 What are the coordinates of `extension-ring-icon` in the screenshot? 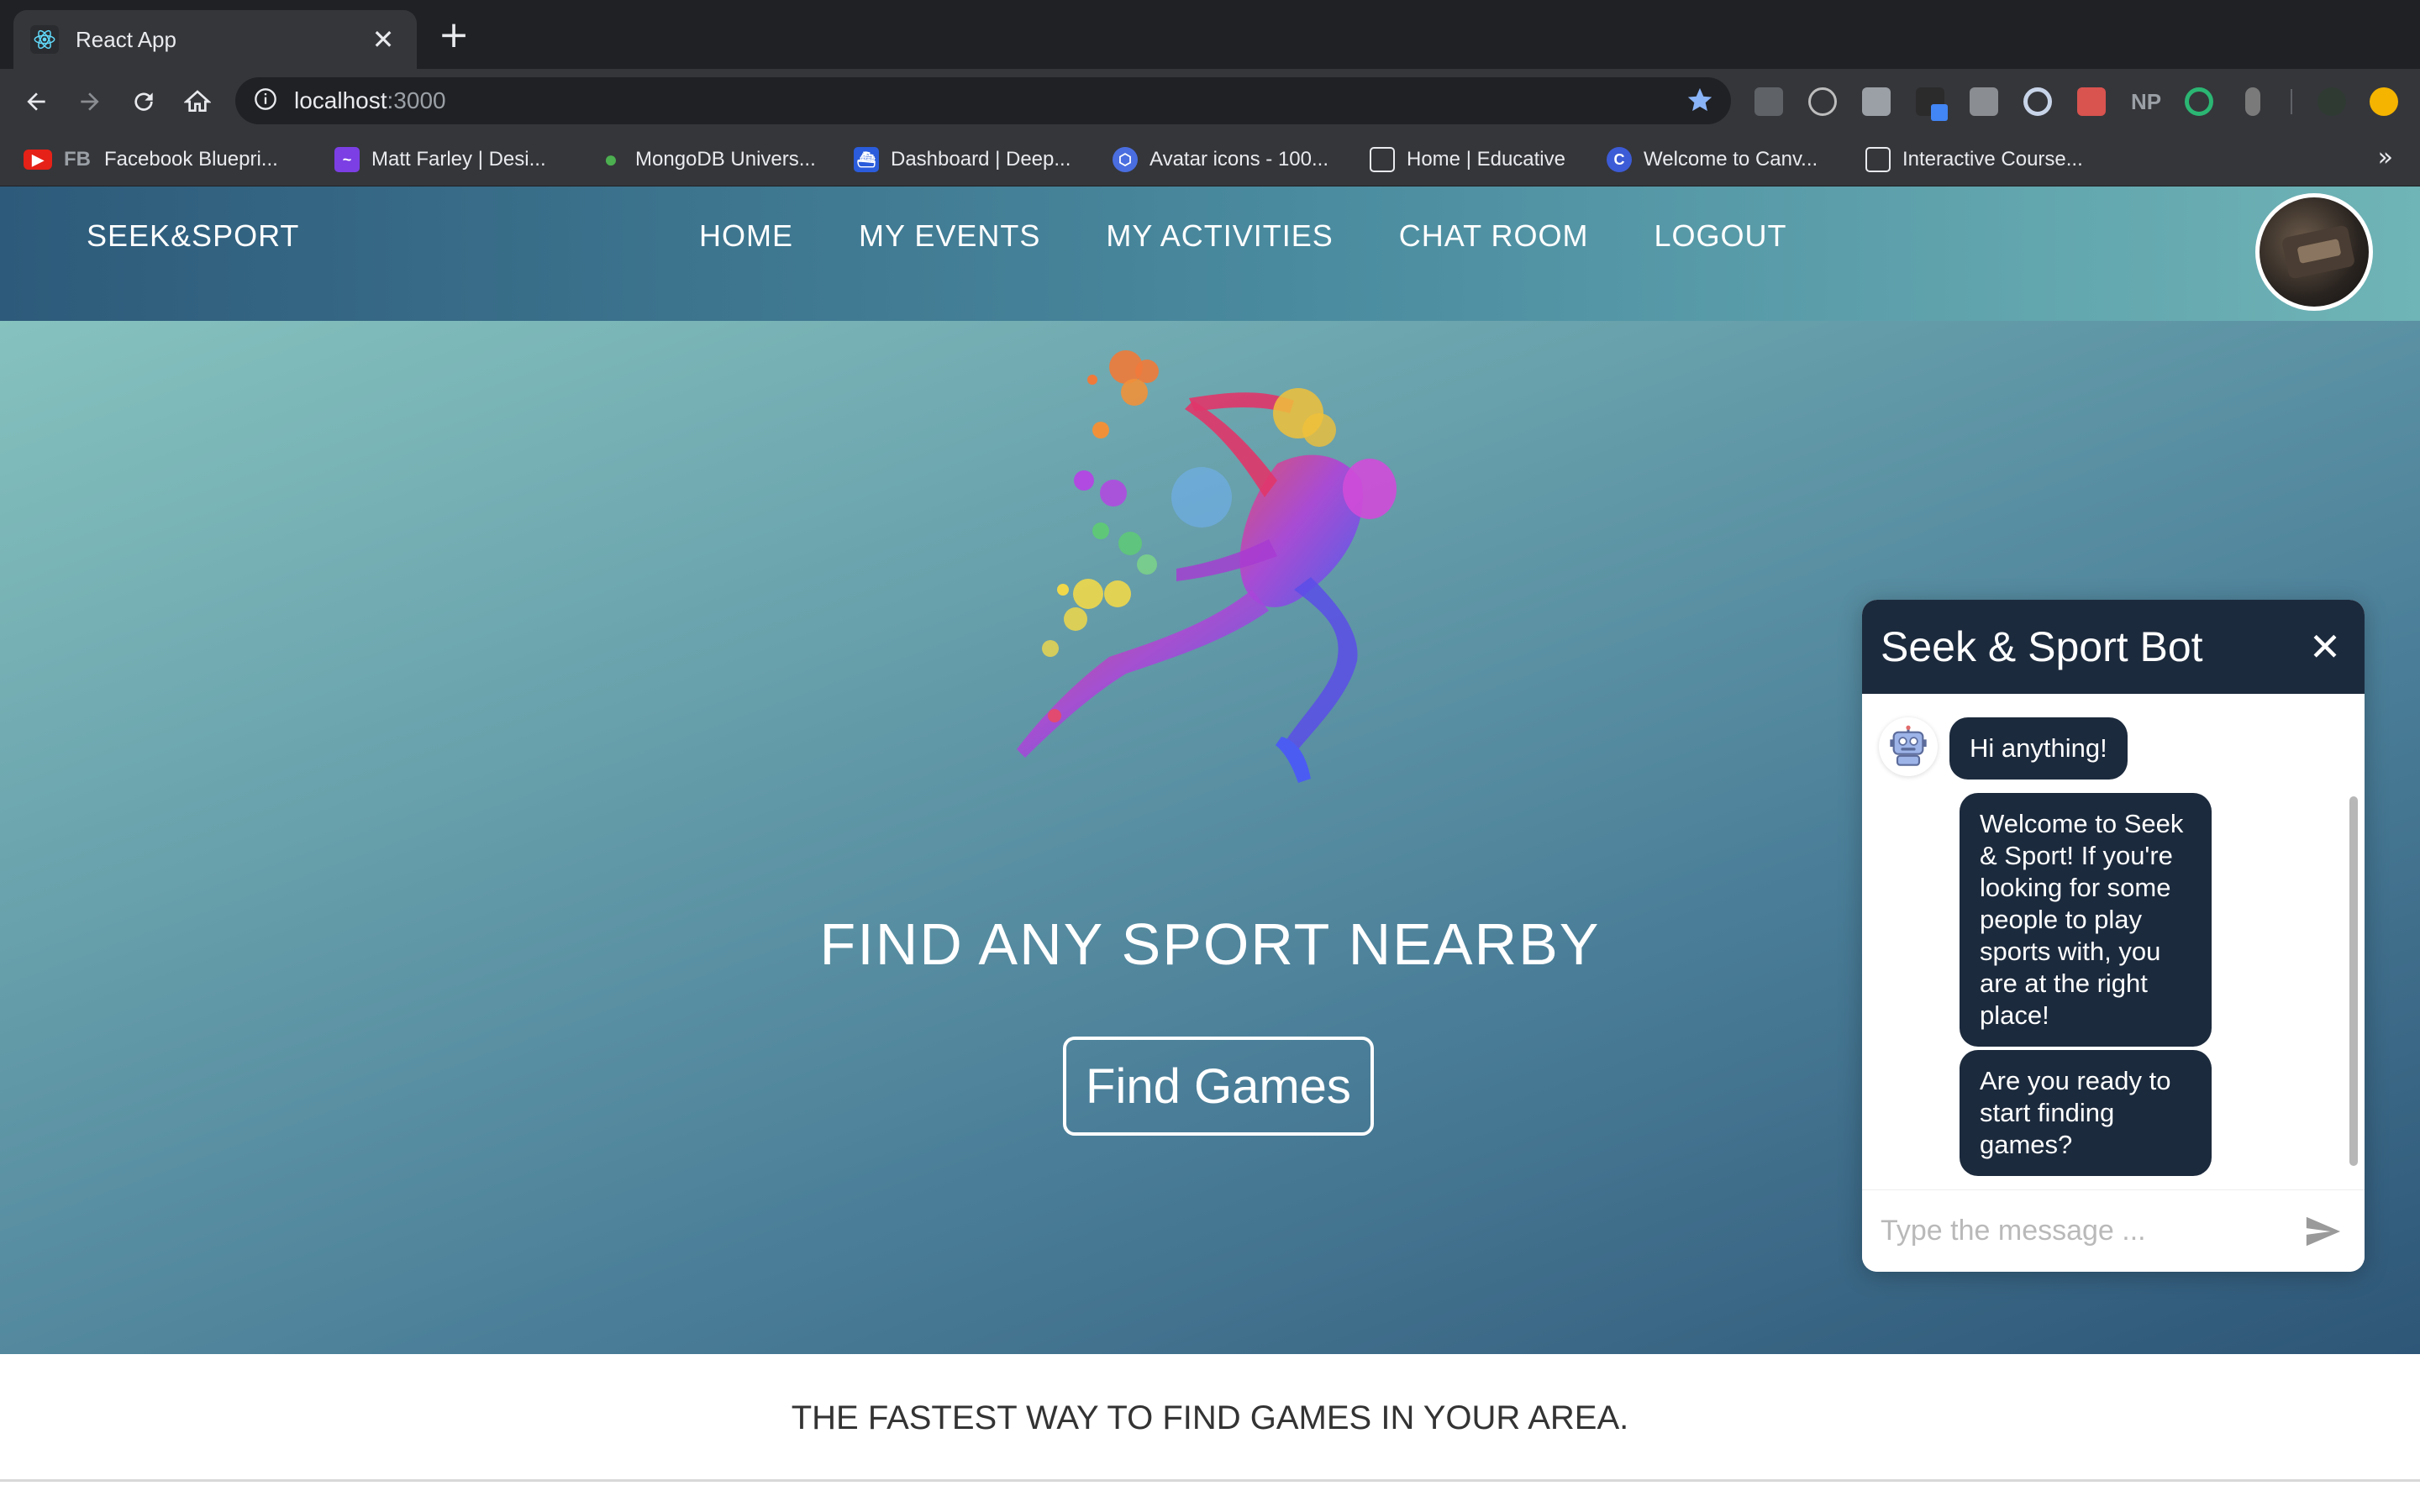 It's located at (2038, 101).